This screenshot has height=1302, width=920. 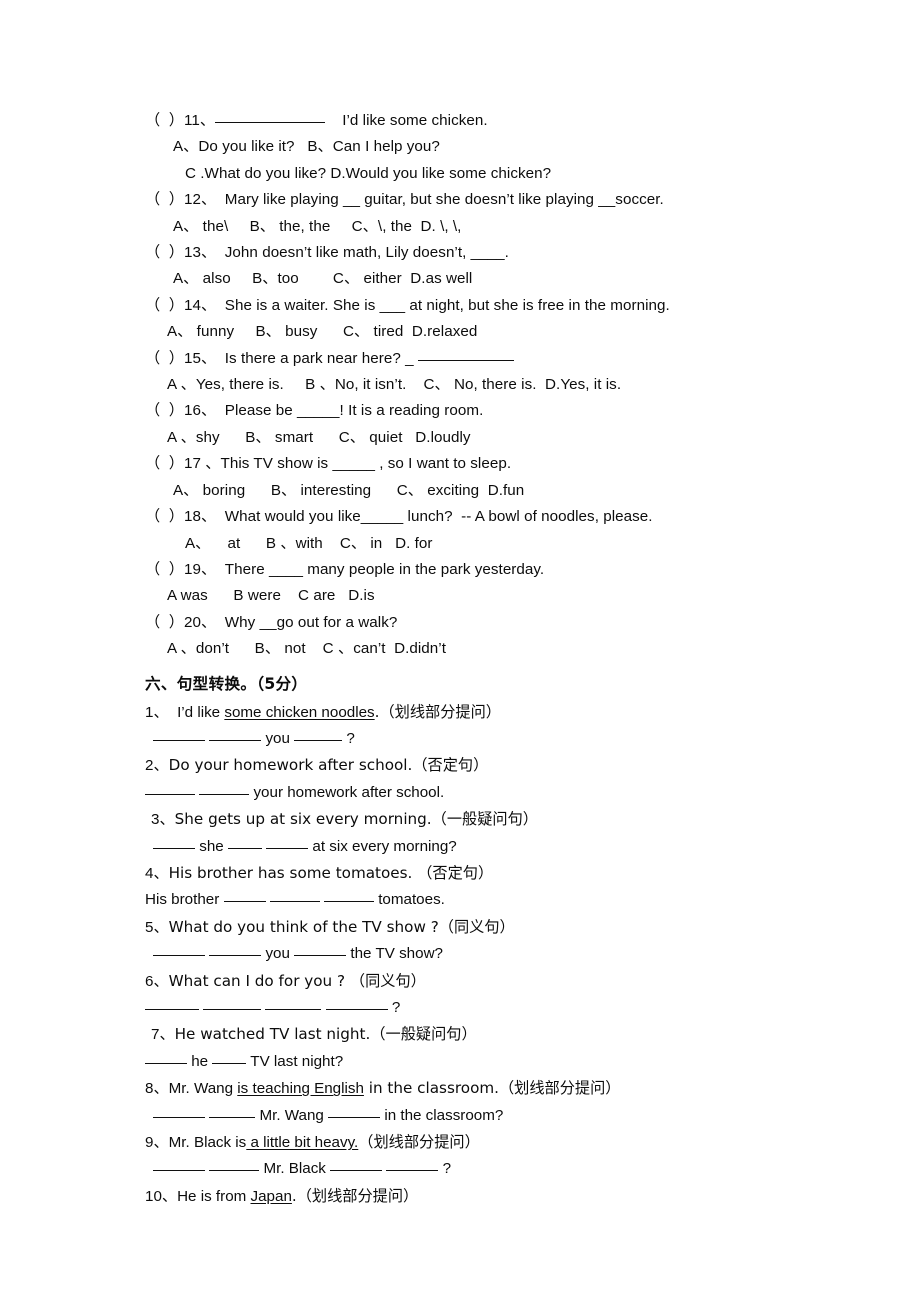 I want to click on question-number: 11、, so click(x=200, y=120).